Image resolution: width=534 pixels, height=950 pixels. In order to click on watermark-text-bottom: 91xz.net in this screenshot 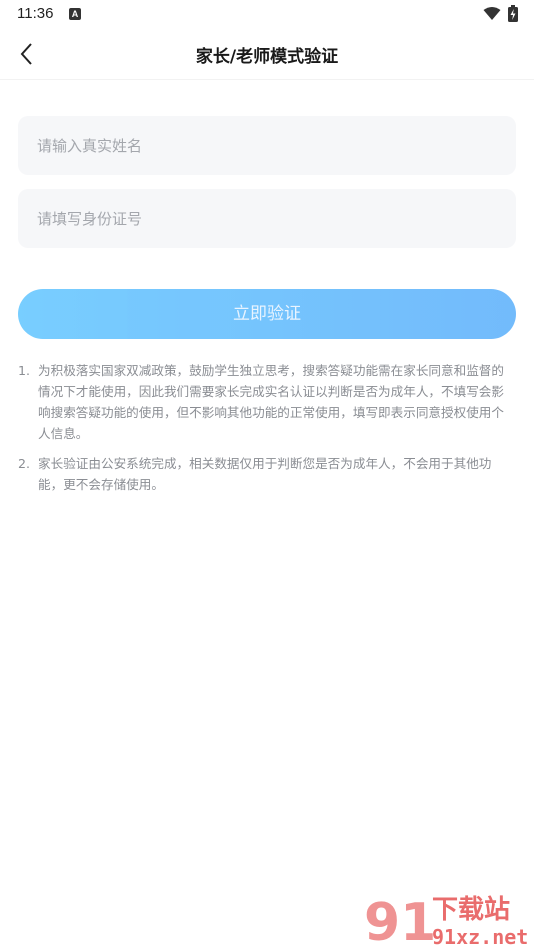, I will do `click(480, 937)`.